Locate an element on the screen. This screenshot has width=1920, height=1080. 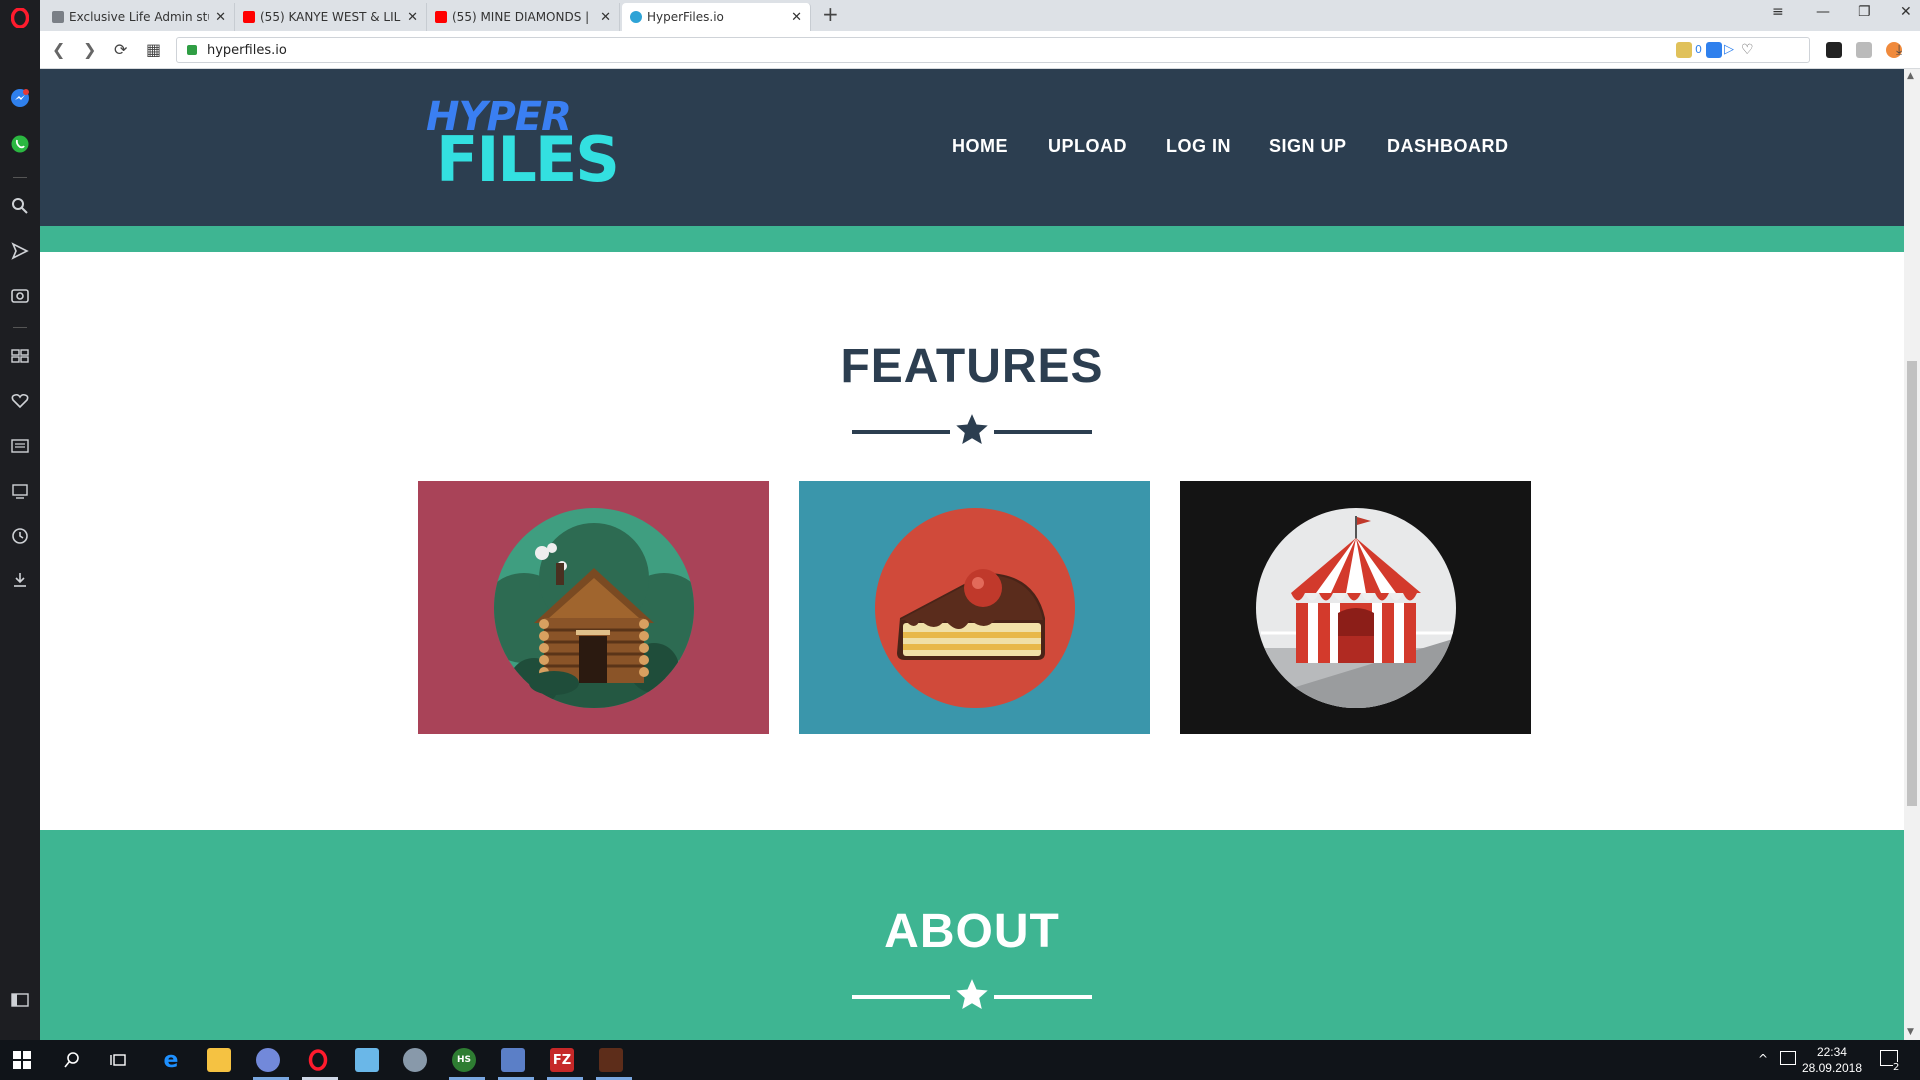
speed-dial-icon is located at coordinates (20, 356).